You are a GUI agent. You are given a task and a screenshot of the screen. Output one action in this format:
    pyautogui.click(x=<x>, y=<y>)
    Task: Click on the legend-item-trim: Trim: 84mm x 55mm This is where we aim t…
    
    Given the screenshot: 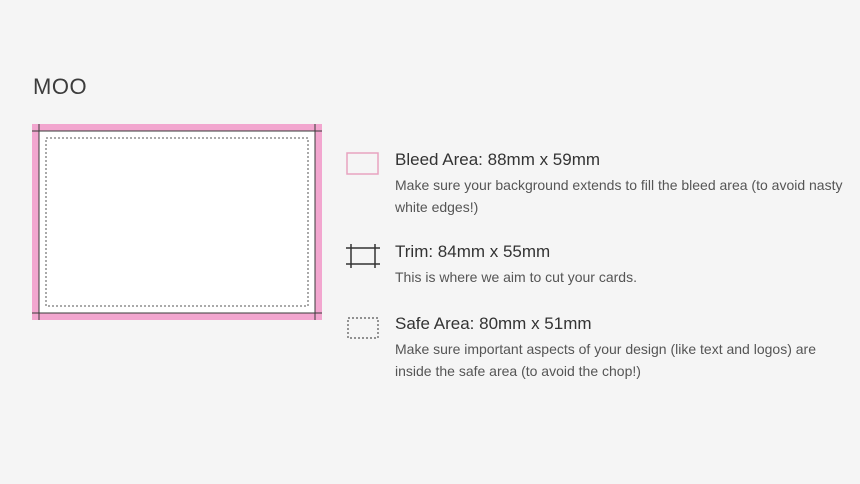 What is the action you would take?
    pyautogui.click(x=598, y=266)
    